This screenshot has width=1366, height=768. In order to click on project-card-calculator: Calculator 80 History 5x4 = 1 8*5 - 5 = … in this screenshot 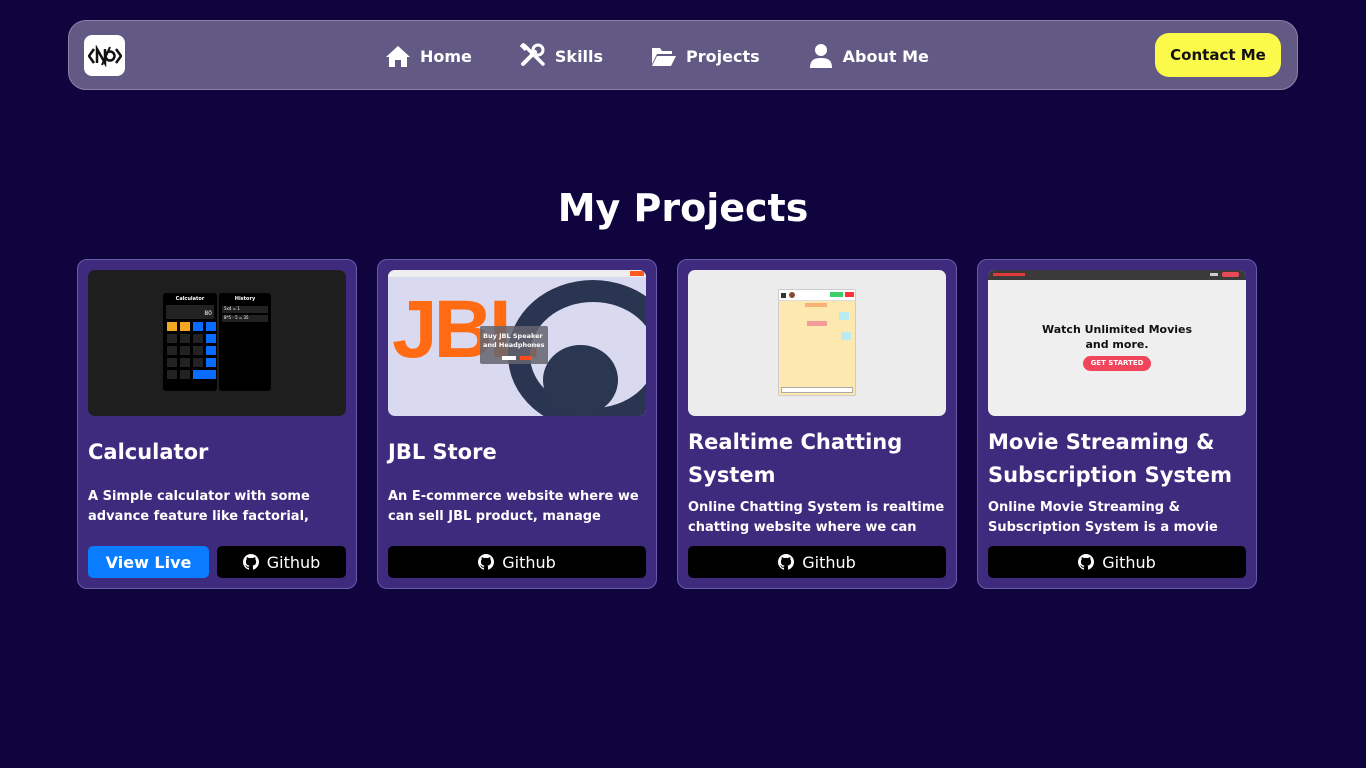, I will do `click(217, 424)`.